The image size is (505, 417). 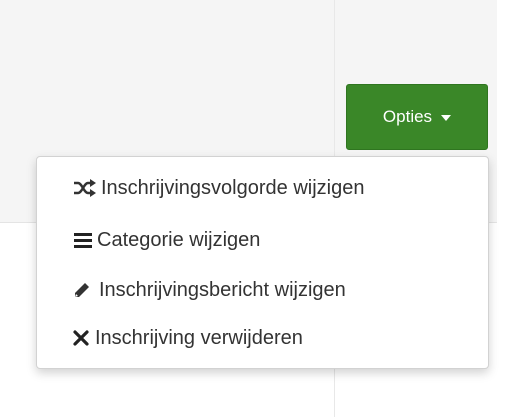 I want to click on times-icon, so click(x=81, y=338).